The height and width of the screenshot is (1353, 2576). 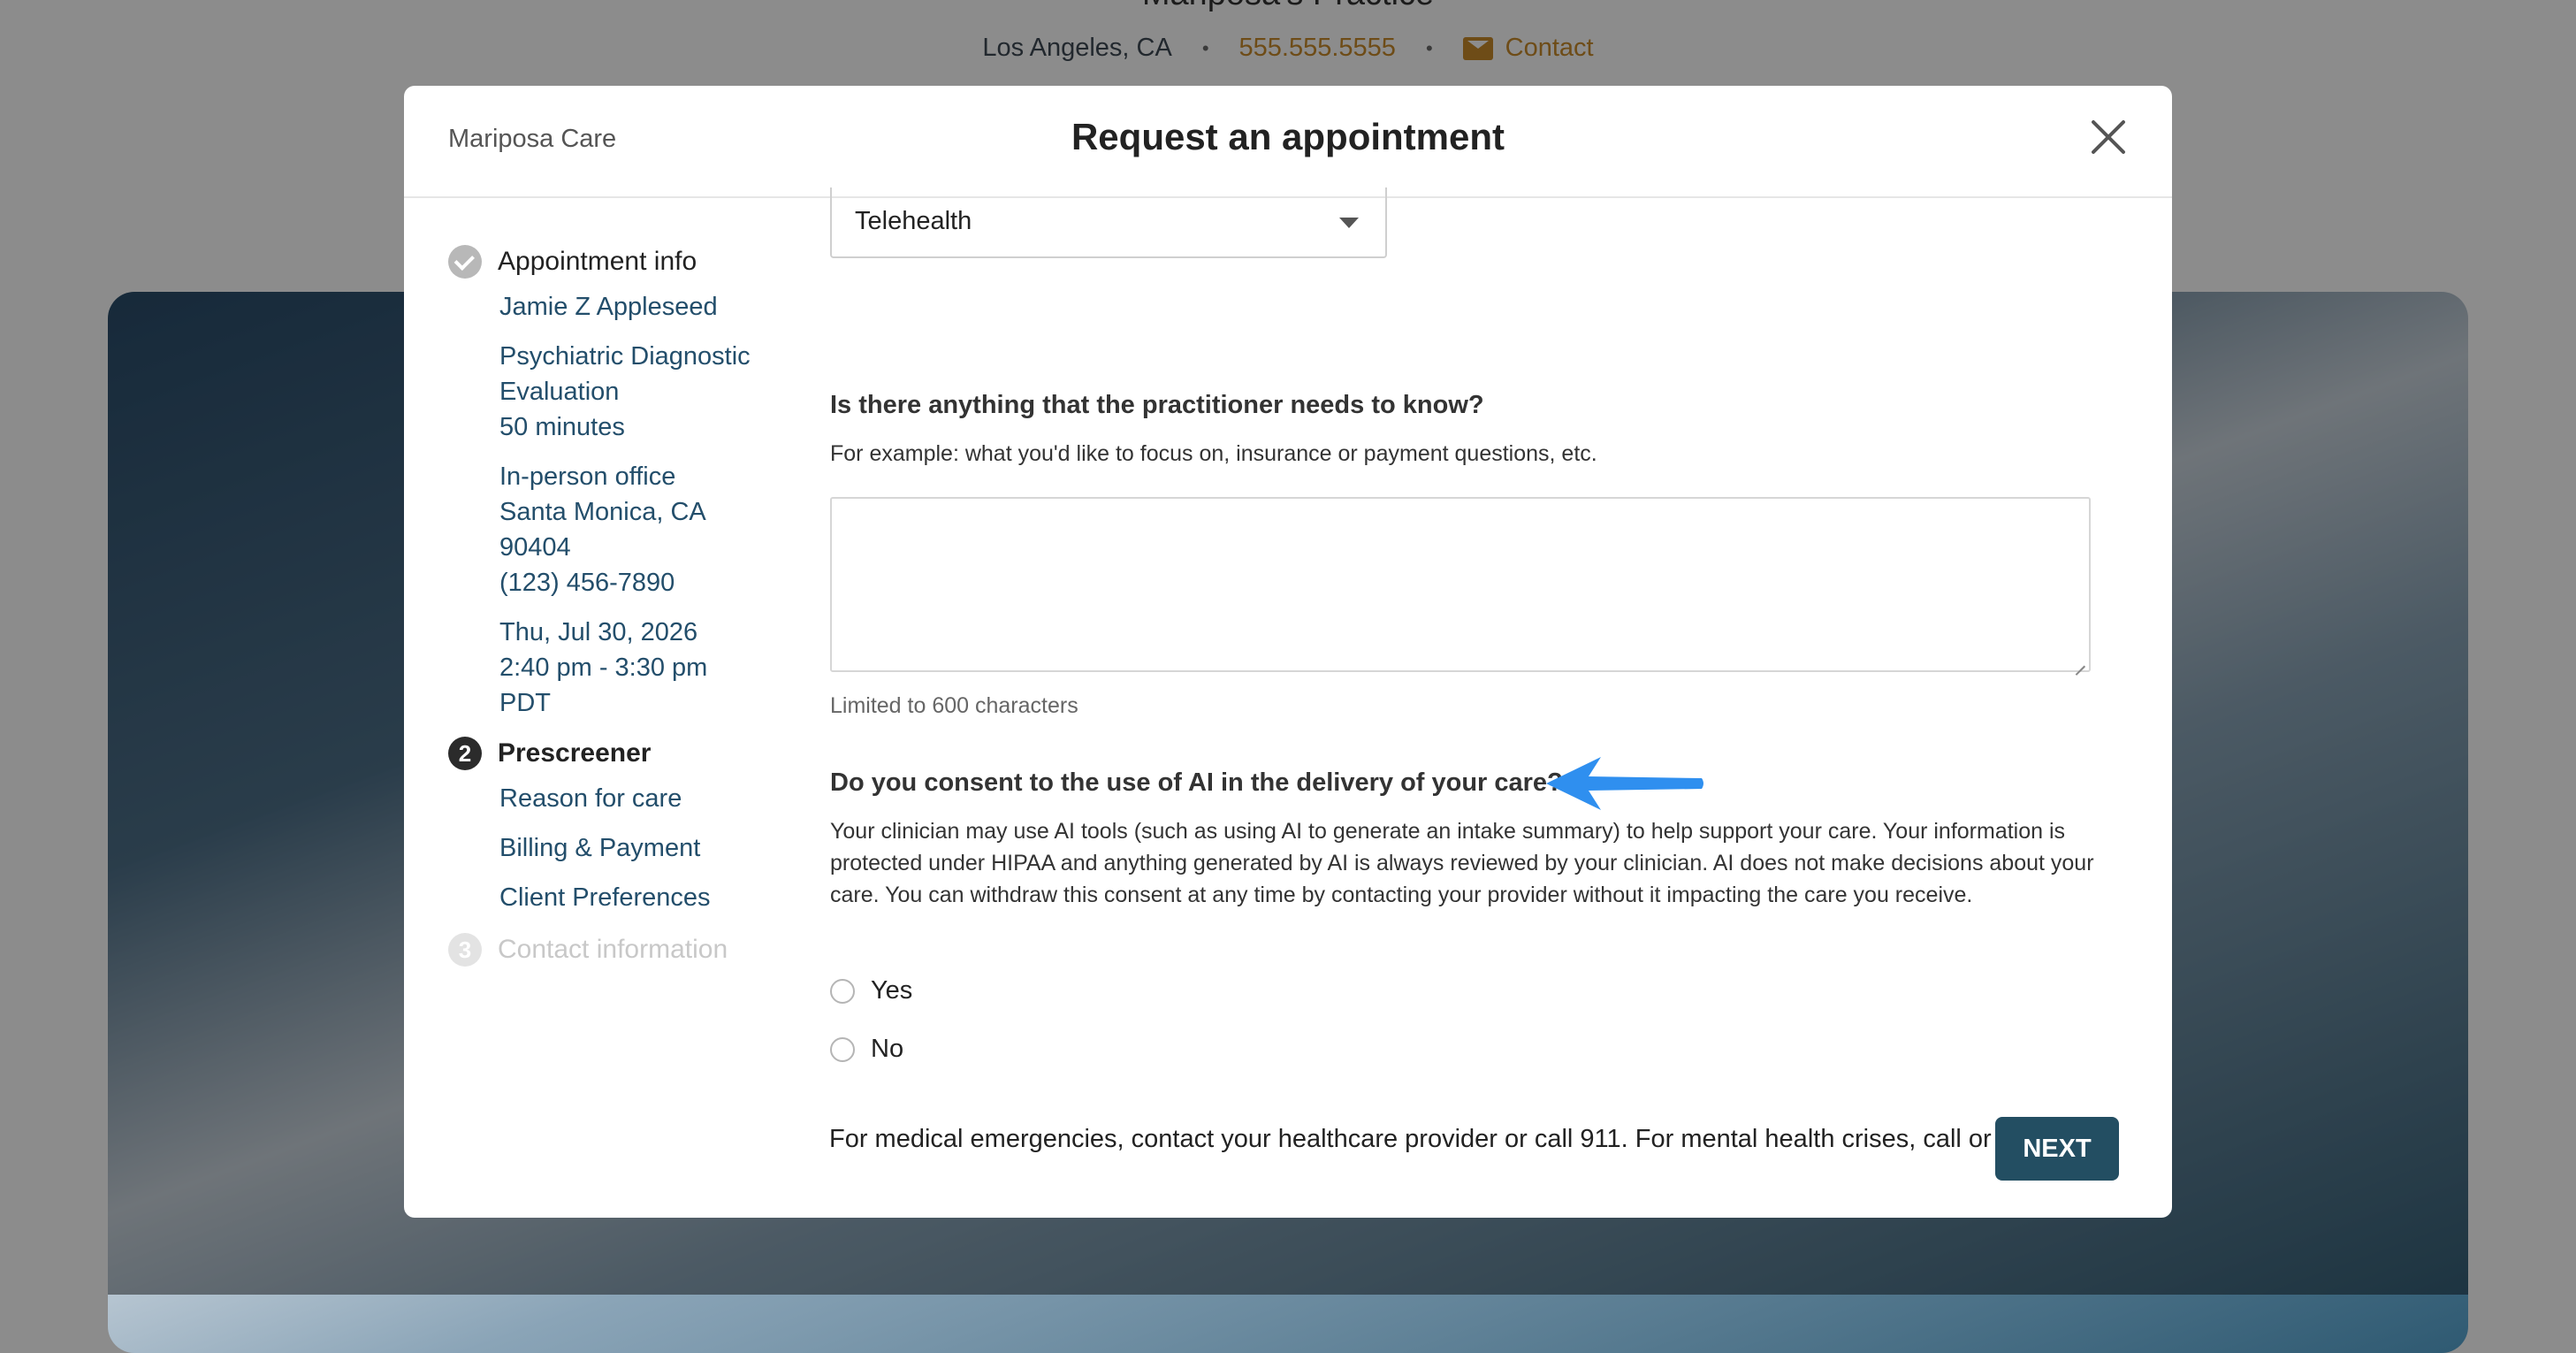 What do you see at coordinates (887, 1049) in the screenshot?
I see `option-label: No` at bounding box center [887, 1049].